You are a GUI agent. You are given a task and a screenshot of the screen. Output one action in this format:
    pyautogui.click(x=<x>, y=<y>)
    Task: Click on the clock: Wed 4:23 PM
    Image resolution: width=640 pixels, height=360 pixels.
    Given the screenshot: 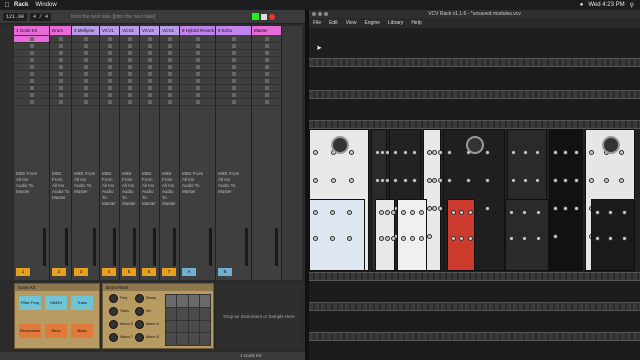 What is the action you would take?
    pyautogui.click(x=606, y=5)
    